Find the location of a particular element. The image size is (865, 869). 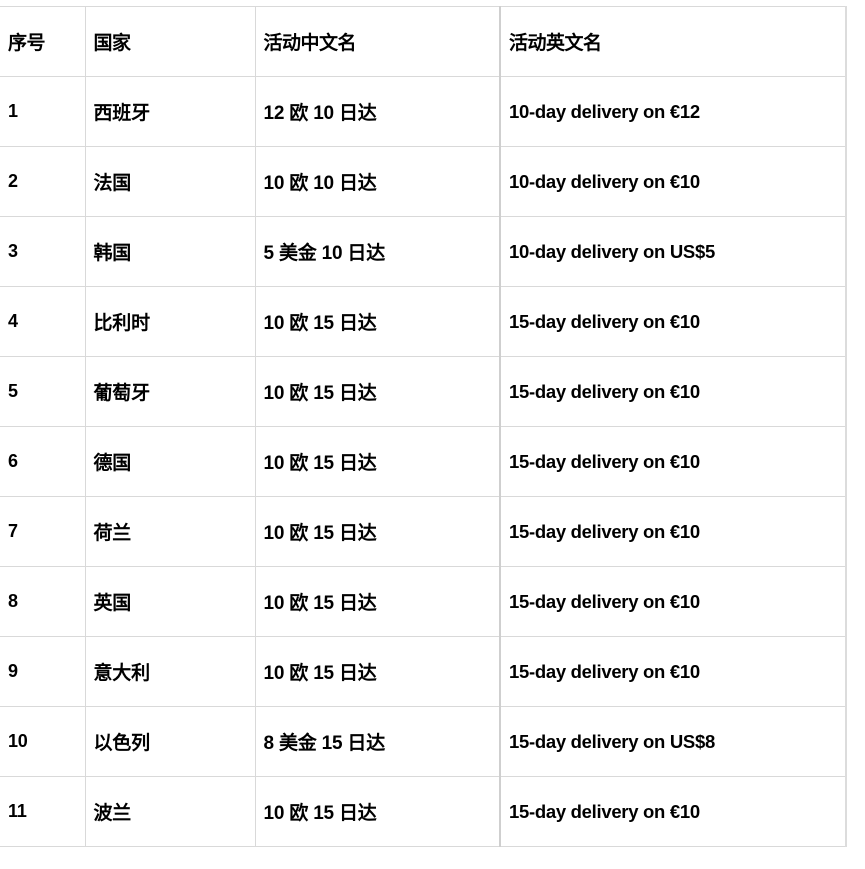

cell-country: 韩国 is located at coordinates (170, 251).